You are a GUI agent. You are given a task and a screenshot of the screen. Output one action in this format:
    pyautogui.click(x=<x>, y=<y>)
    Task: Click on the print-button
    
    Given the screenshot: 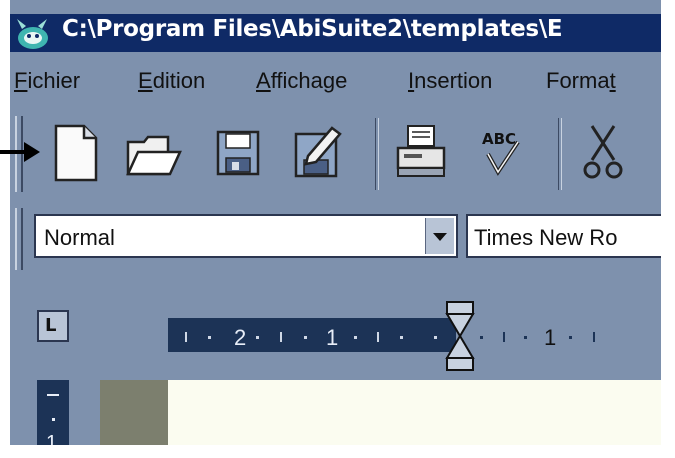 What is the action you would take?
    pyautogui.click(x=421, y=153)
    